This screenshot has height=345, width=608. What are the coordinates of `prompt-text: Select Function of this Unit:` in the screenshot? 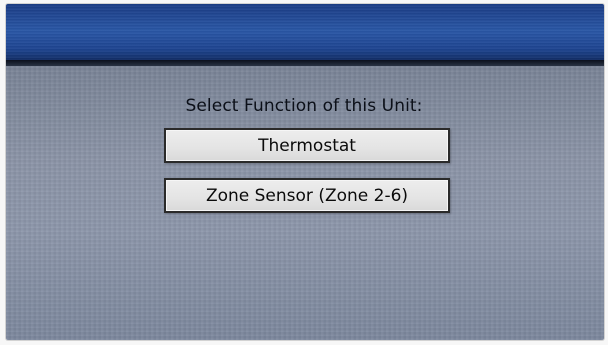 It's located at (304, 106).